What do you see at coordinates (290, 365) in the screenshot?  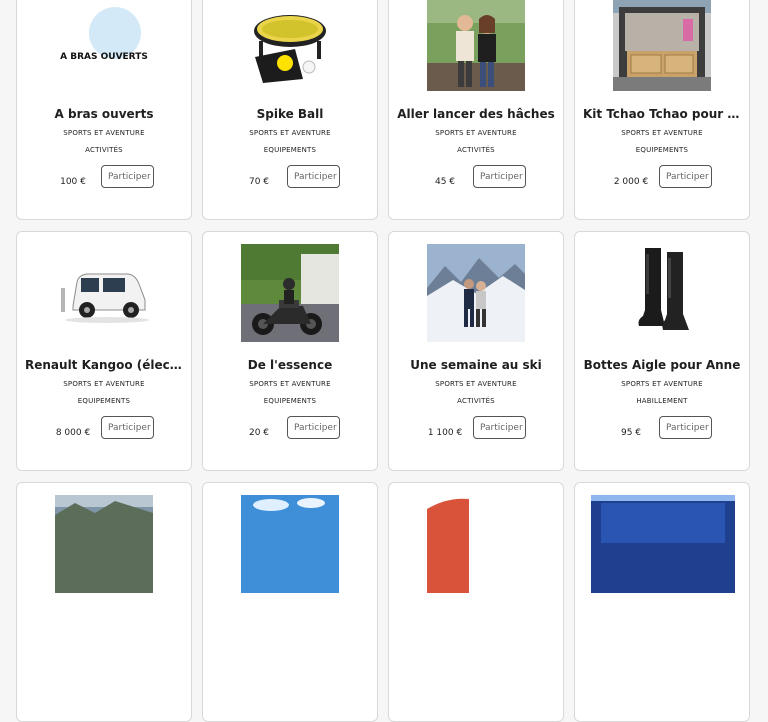 I see `gift-title: De l'essence` at bounding box center [290, 365].